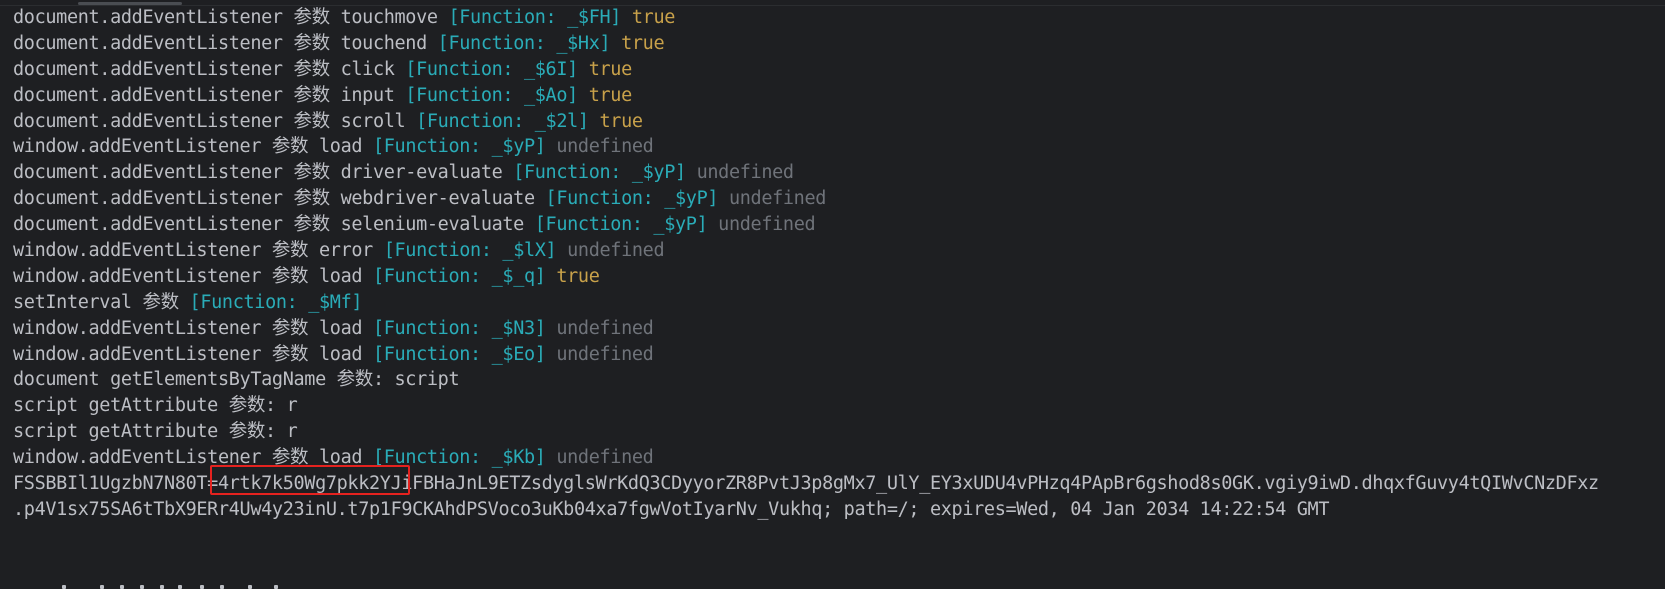 The width and height of the screenshot is (1665, 589). What do you see at coordinates (198, 251) in the screenshot?
I see `log-line-text: window.addEventListener 参数 error` at bounding box center [198, 251].